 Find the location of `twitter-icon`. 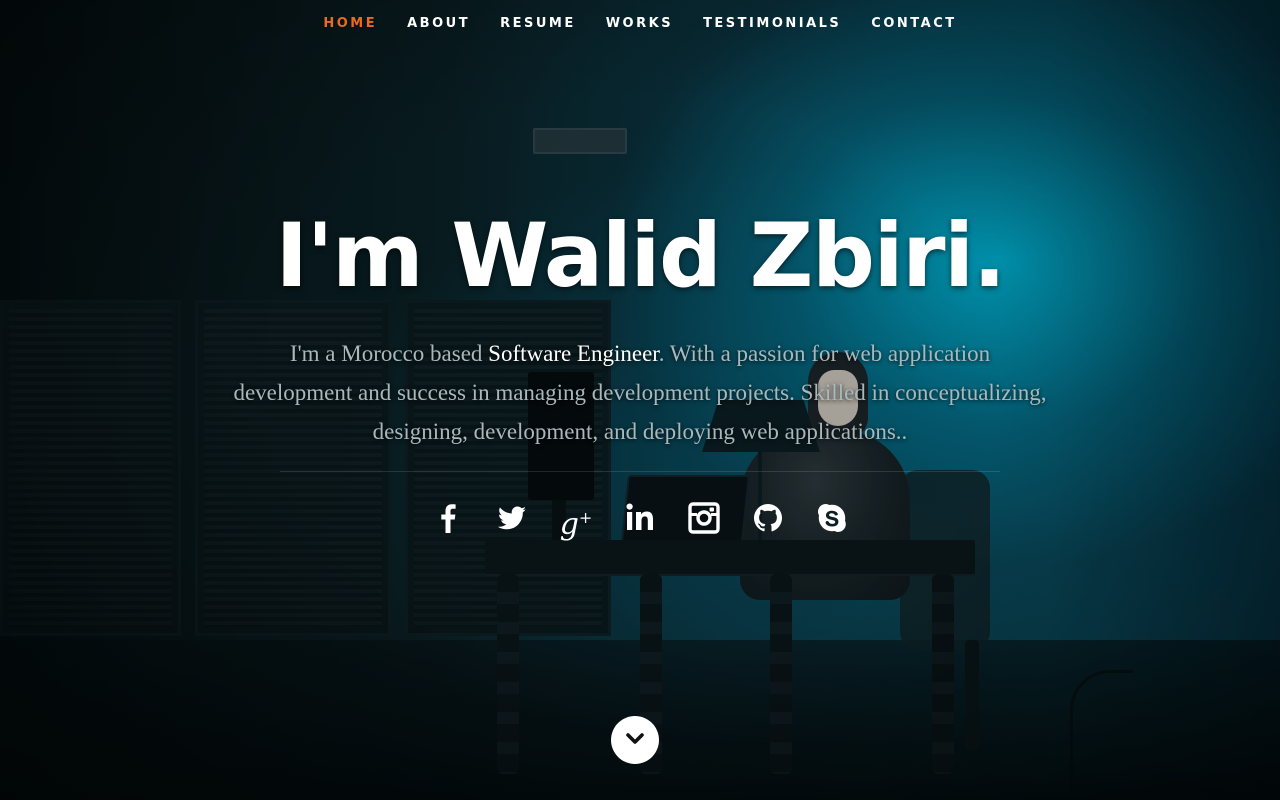

twitter-icon is located at coordinates (512, 518).